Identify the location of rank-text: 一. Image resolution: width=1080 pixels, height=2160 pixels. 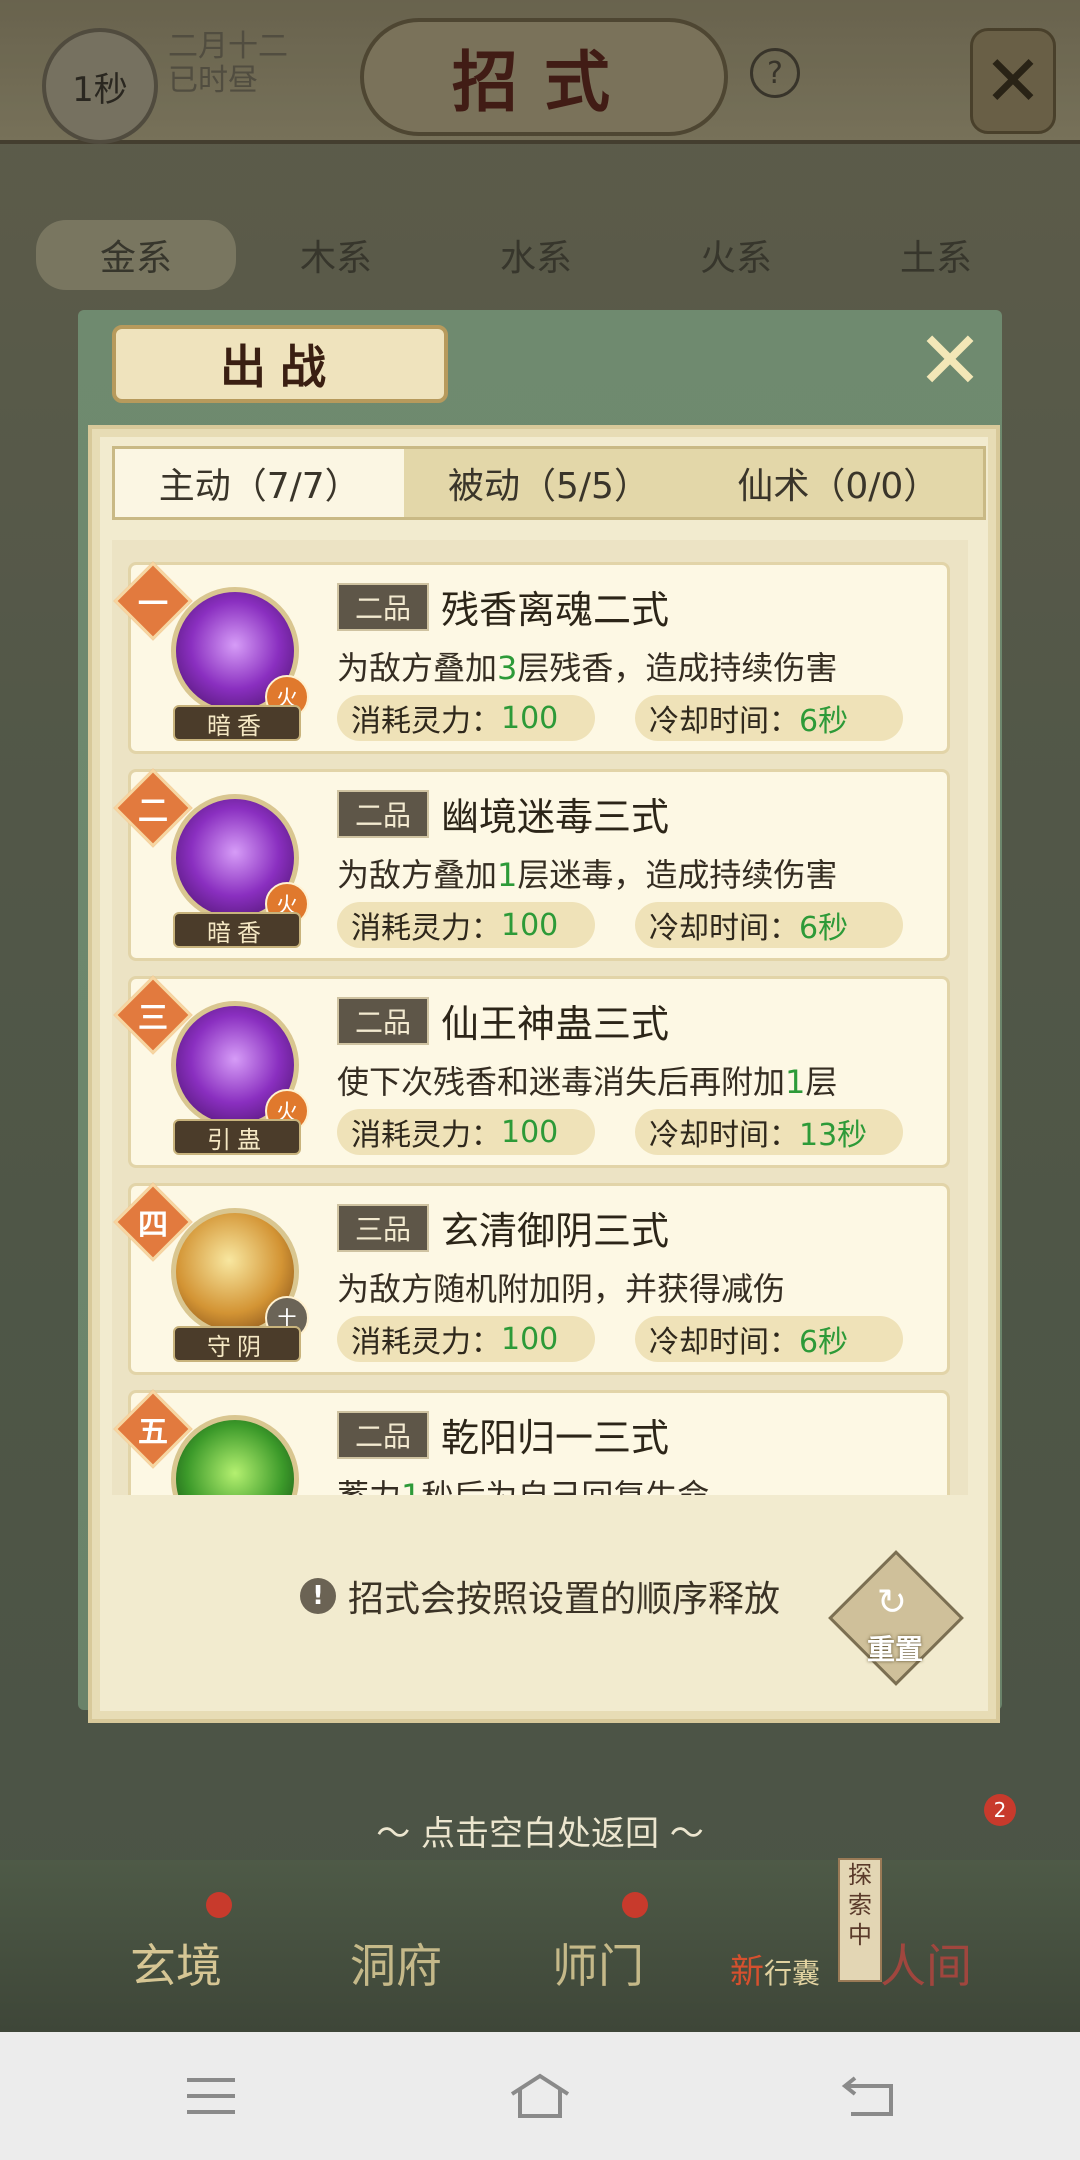
(153, 604).